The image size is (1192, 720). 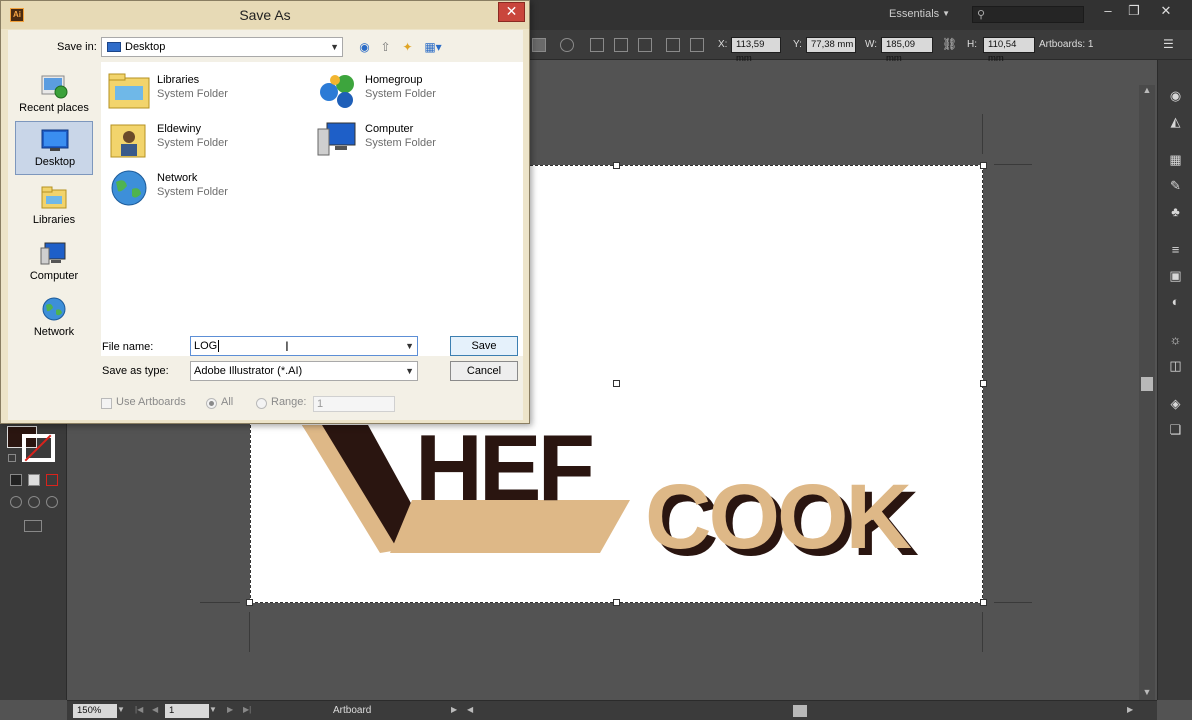 What do you see at coordinates (673, 45) in the screenshot?
I see `distribute-icon` at bounding box center [673, 45].